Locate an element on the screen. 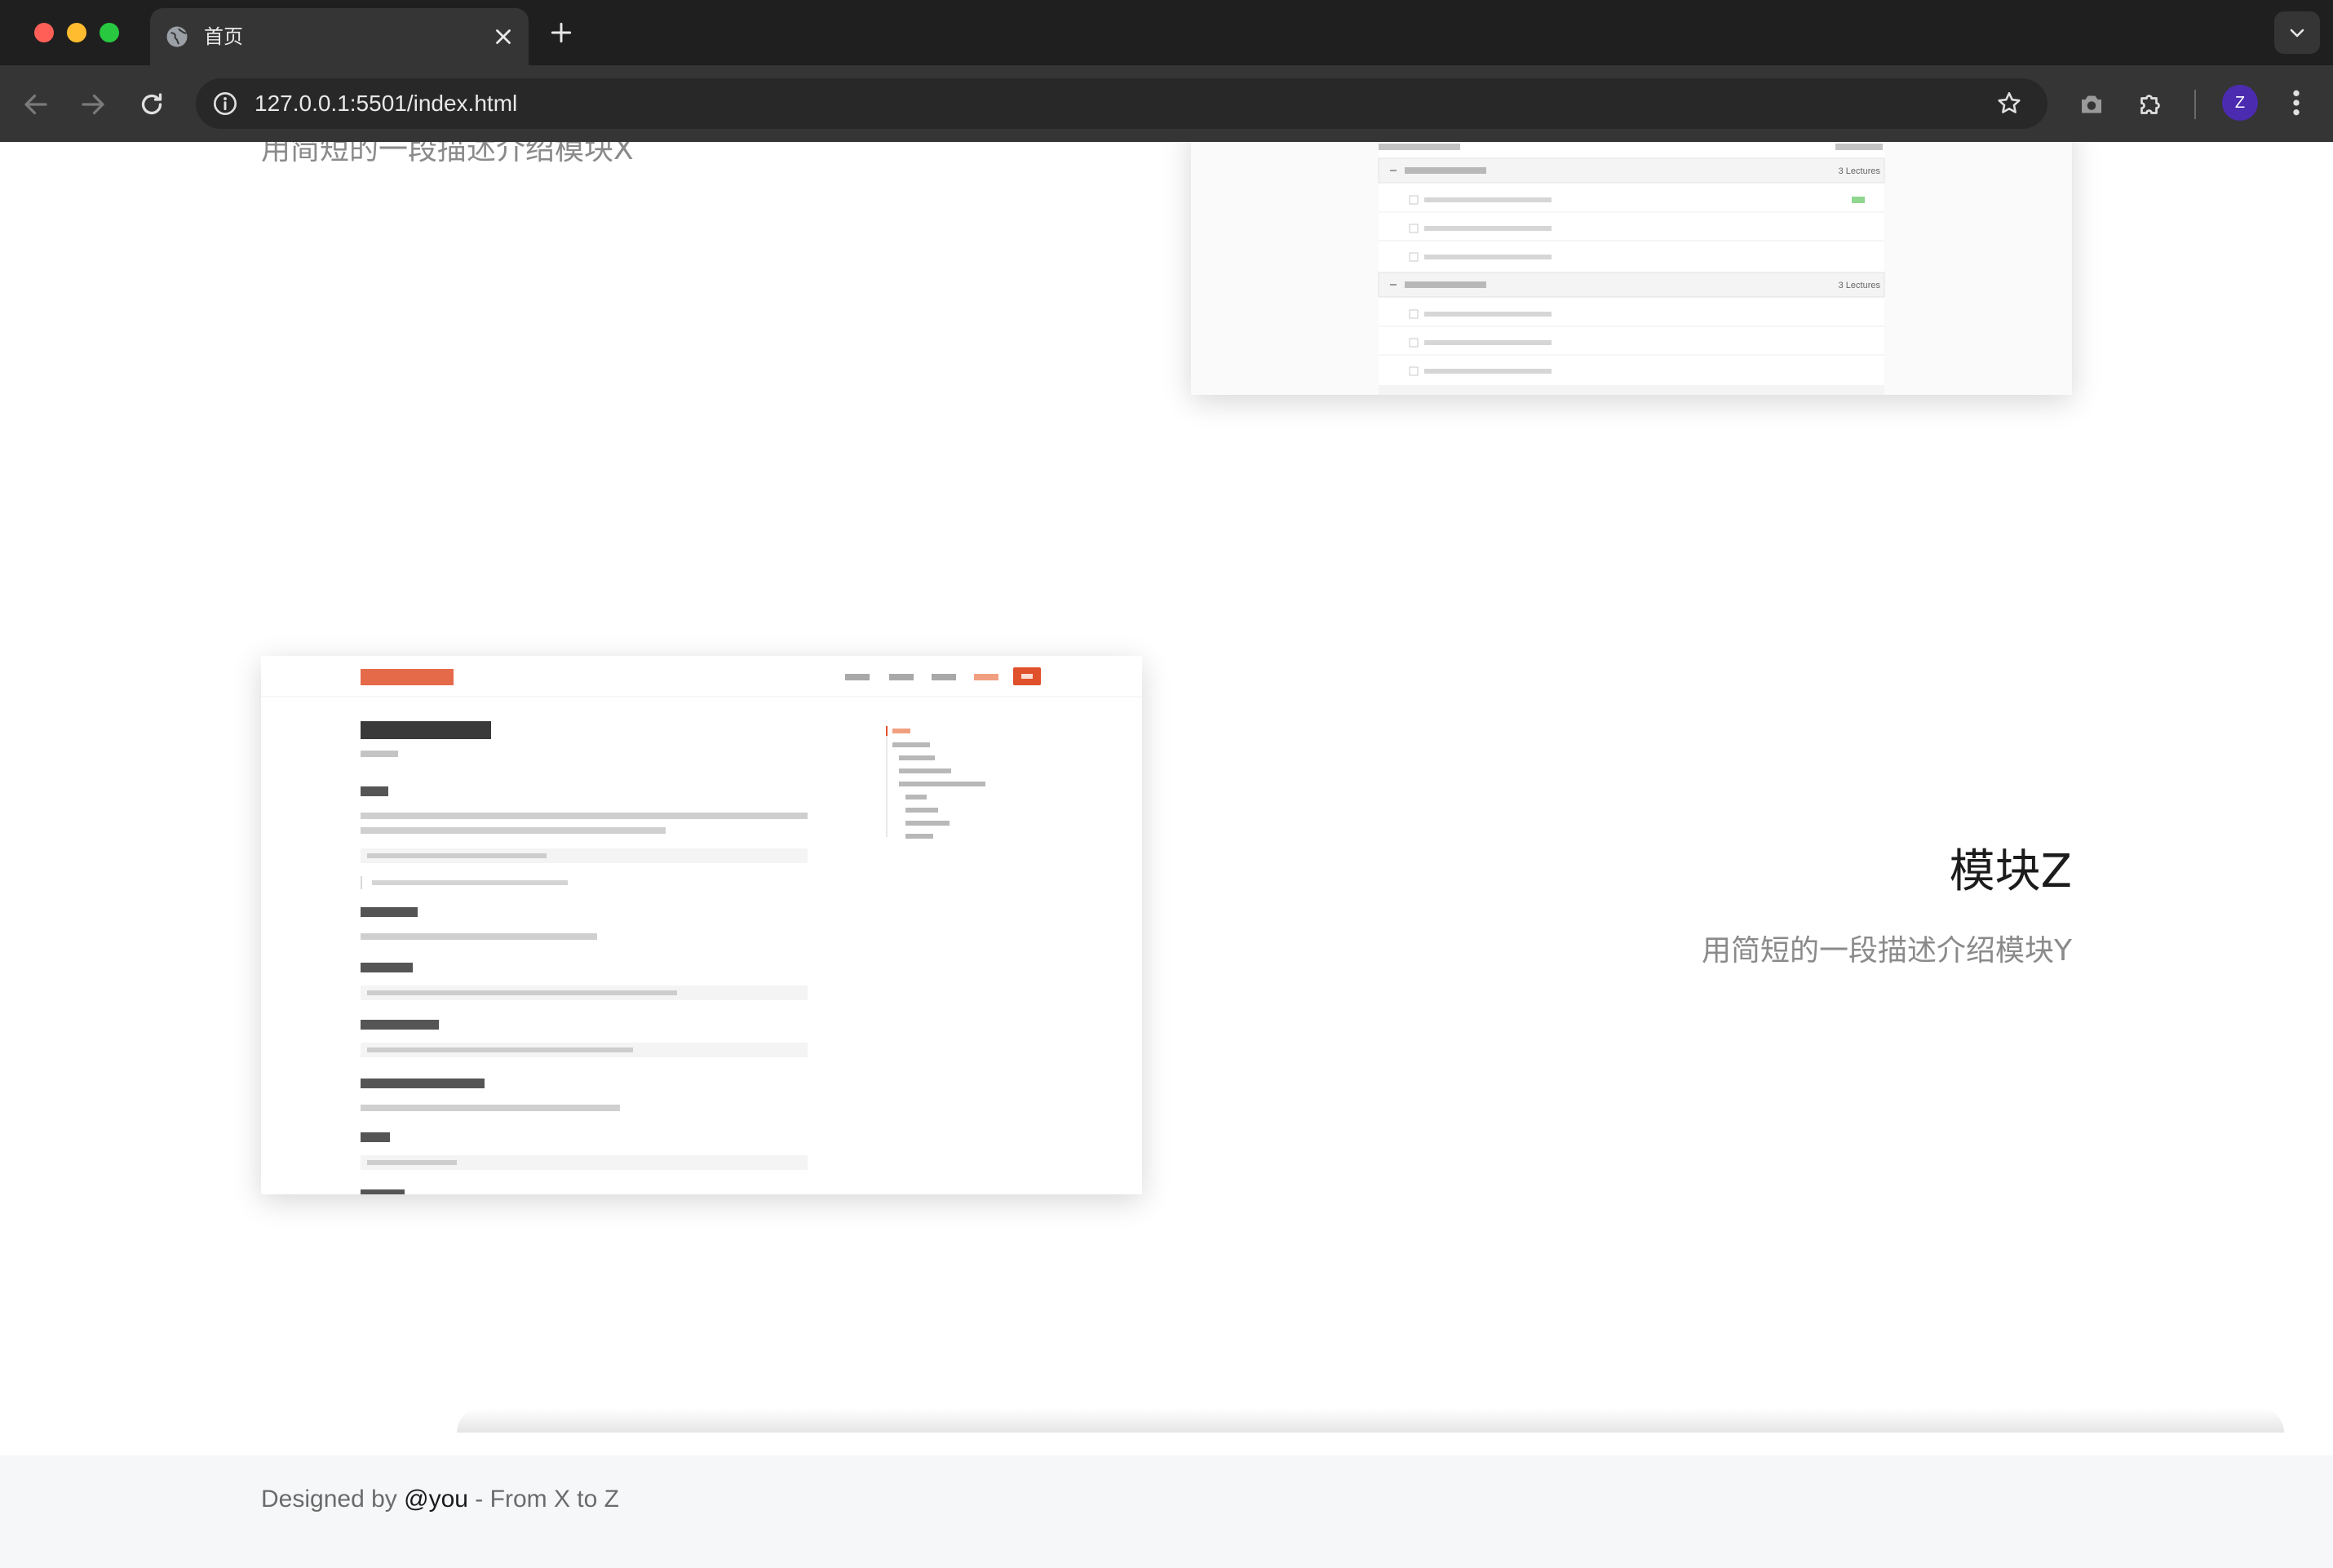 The height and width of the screenshot is (1568, 2333). chevron-down-icon is located at coordinates (2297, 33).